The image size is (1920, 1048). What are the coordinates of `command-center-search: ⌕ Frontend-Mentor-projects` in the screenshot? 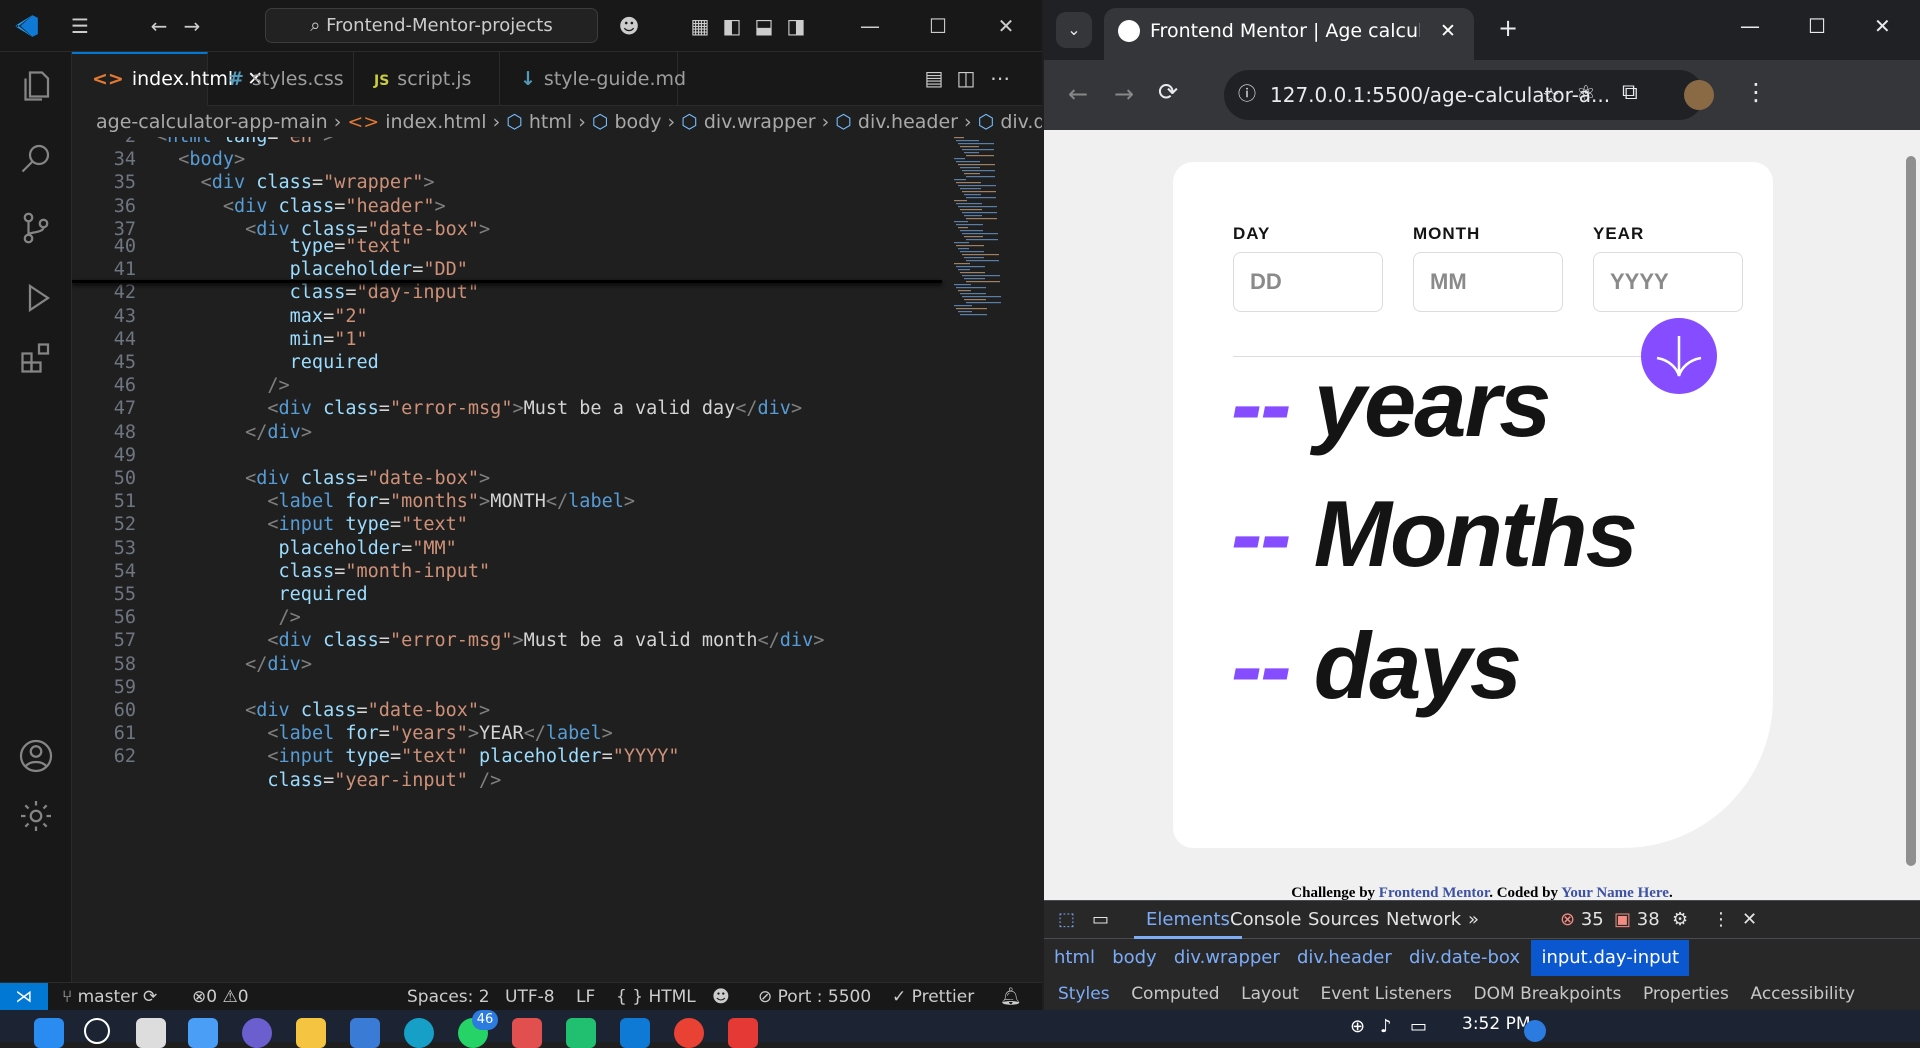 It's located at (431, 25).